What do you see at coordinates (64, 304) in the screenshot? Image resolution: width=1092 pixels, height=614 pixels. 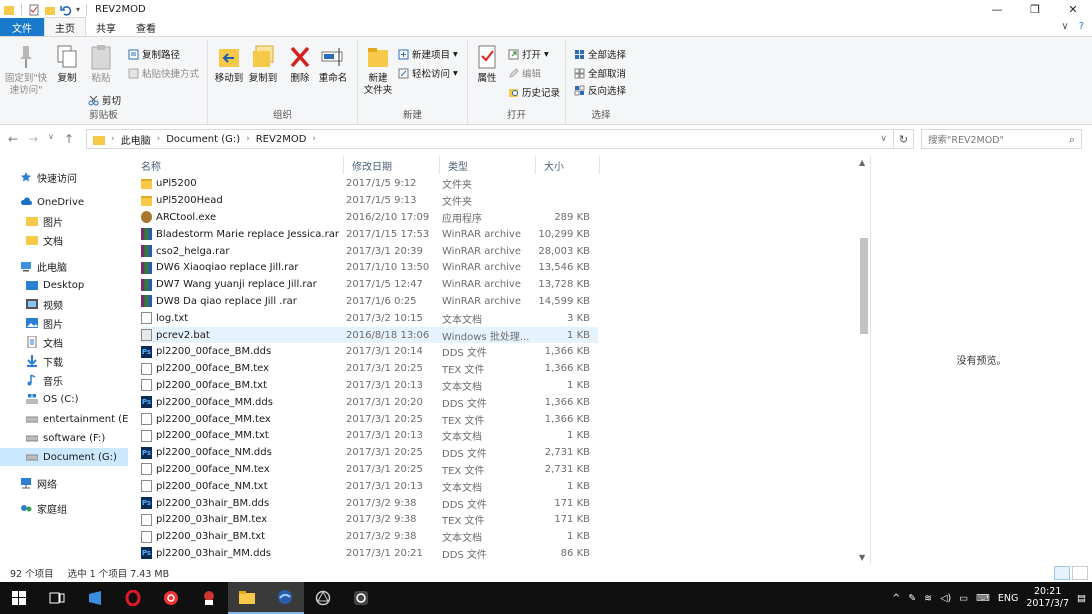 I see `nav-videos: 视频` at bounding box center [64, 304].